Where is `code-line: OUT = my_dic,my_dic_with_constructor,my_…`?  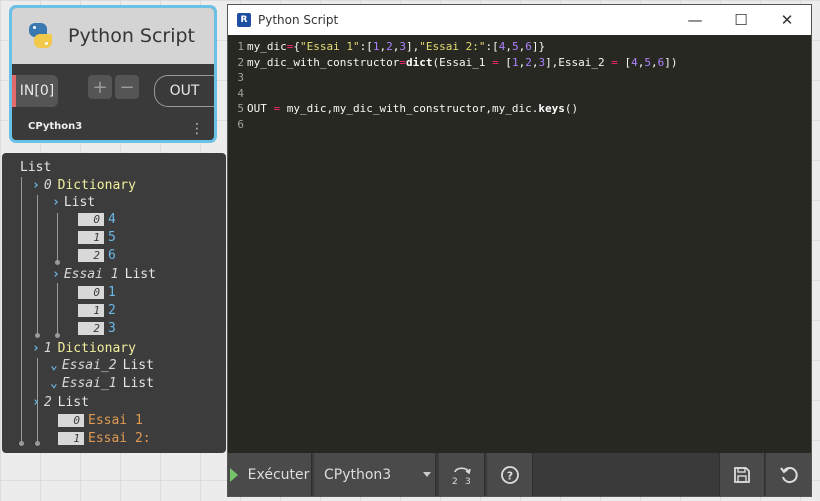 code-line: OUT = my_dic,my_dic_with_constructor,my_… is located at coordinates (413, 108).